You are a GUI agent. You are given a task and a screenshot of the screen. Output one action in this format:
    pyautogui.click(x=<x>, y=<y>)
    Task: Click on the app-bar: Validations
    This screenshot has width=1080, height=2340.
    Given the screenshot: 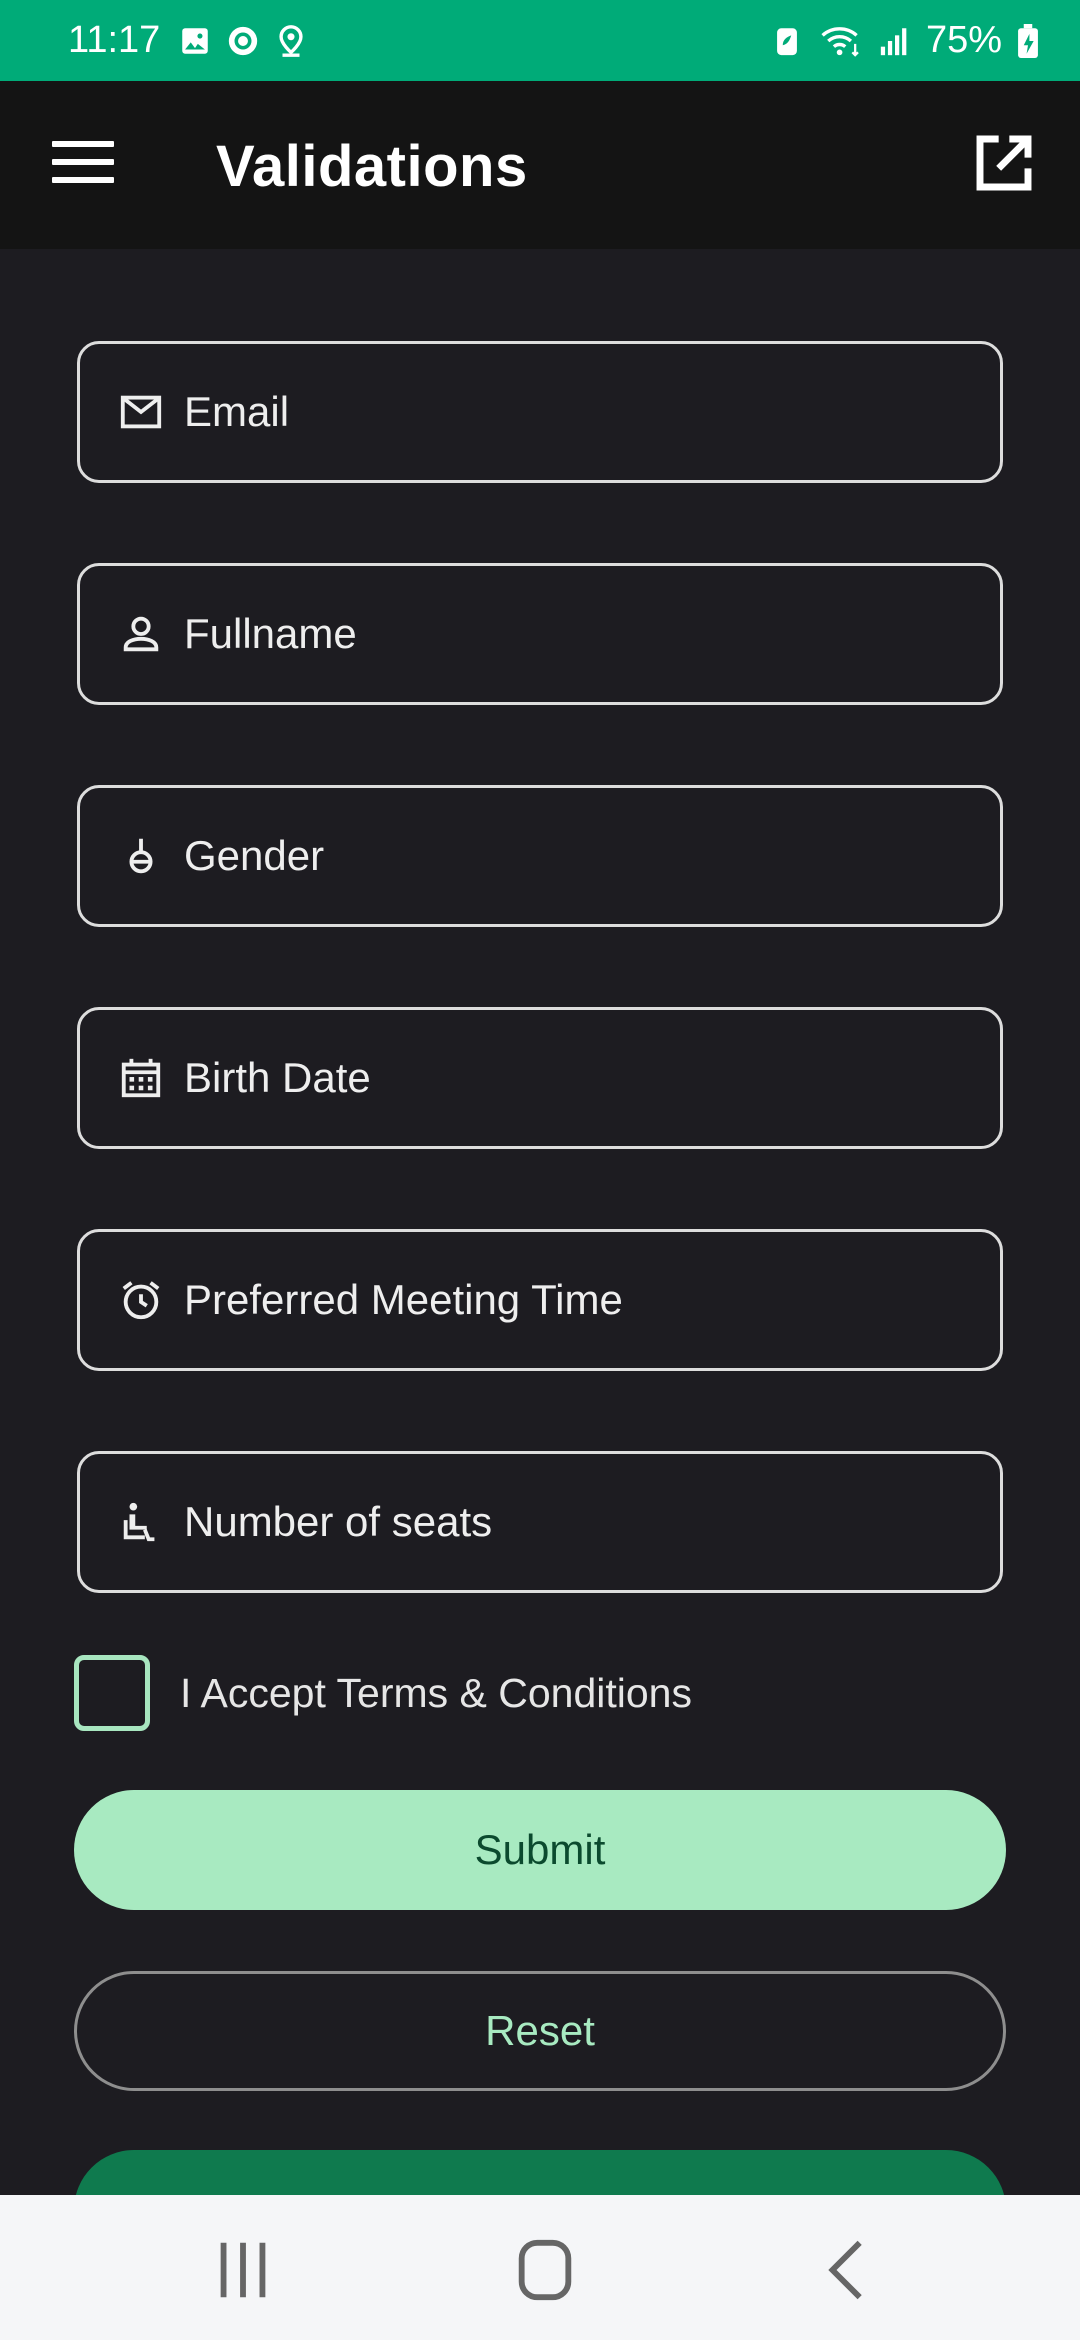 What is the action you would take?
    pyautogui.click(x=540, y=165)
    